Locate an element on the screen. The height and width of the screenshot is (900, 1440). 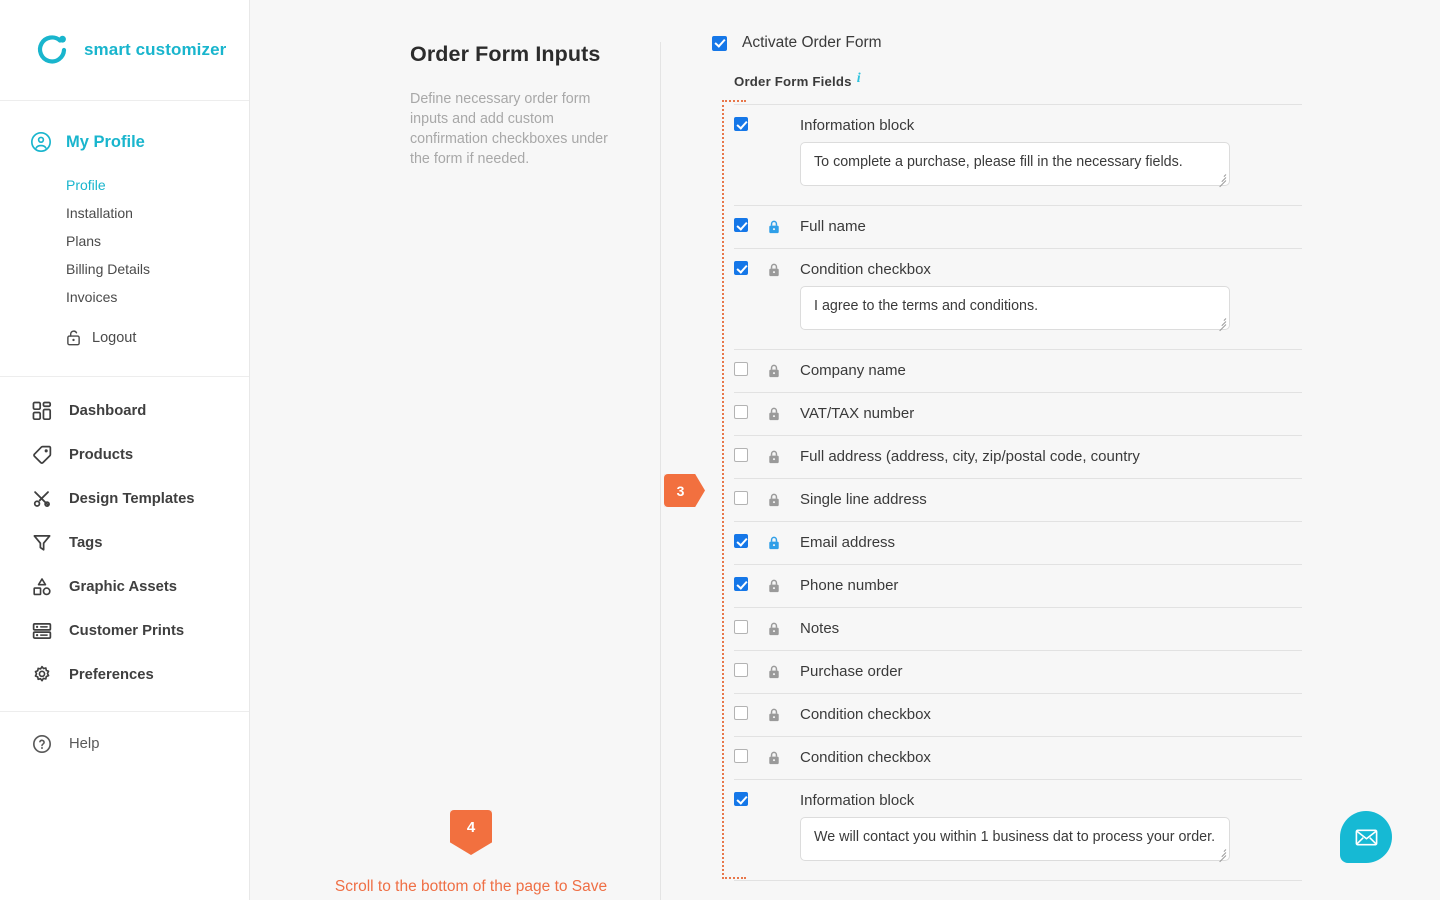
field-label: Purchase order is located at coordinates (851, 671).